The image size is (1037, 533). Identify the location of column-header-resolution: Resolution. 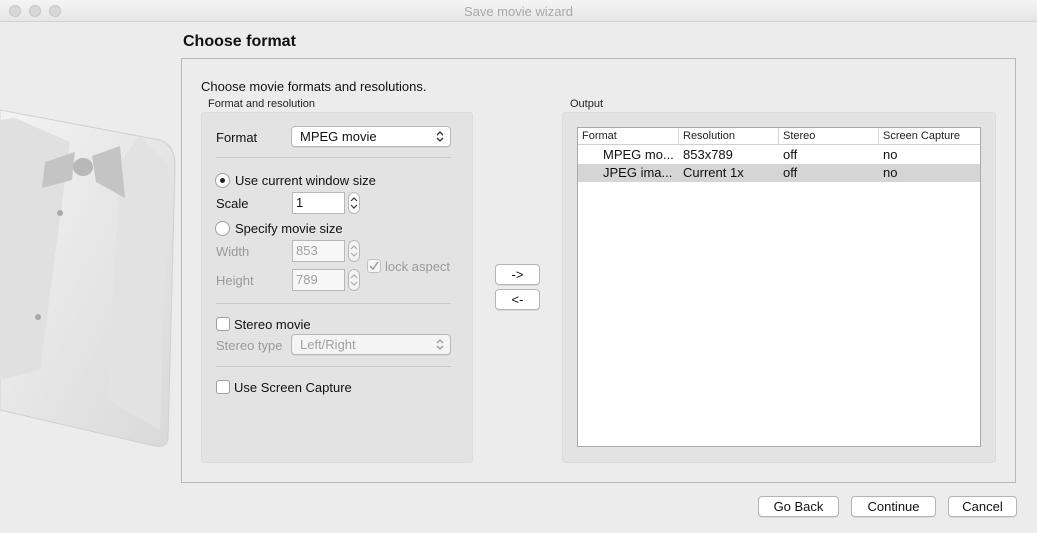
(729, 136).